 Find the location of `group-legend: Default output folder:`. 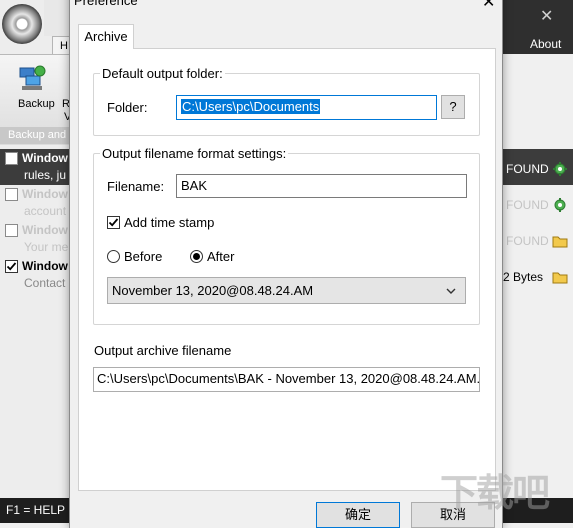

group-legend: Default output folder: is located at coordinates (162, 73).